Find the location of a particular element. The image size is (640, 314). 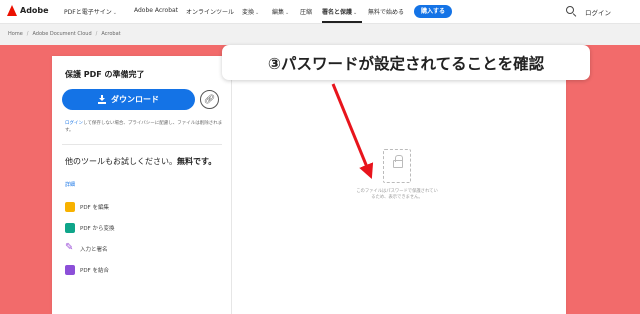

adobe-logo: Adobe is located at coordinates (28, 10).